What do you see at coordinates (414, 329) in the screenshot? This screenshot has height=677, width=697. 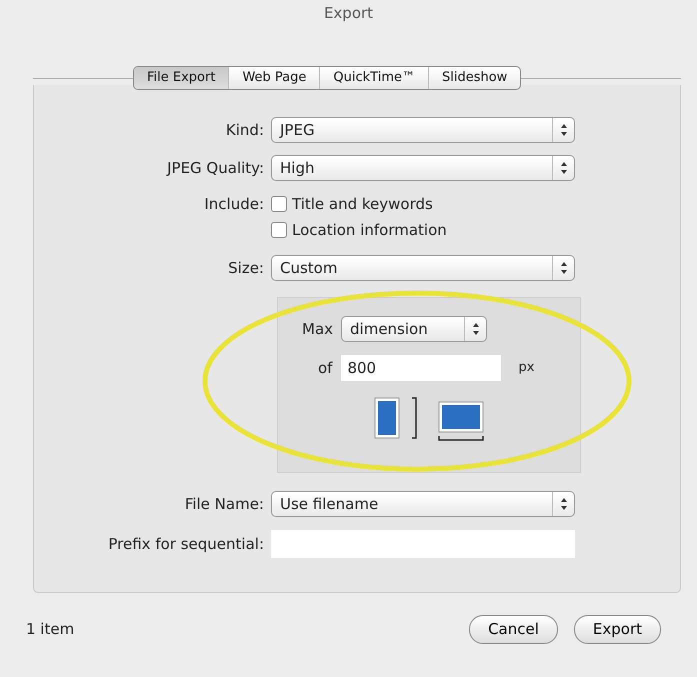 I see `dimension-dropdown: dimension` at bounding box center [414, 329].